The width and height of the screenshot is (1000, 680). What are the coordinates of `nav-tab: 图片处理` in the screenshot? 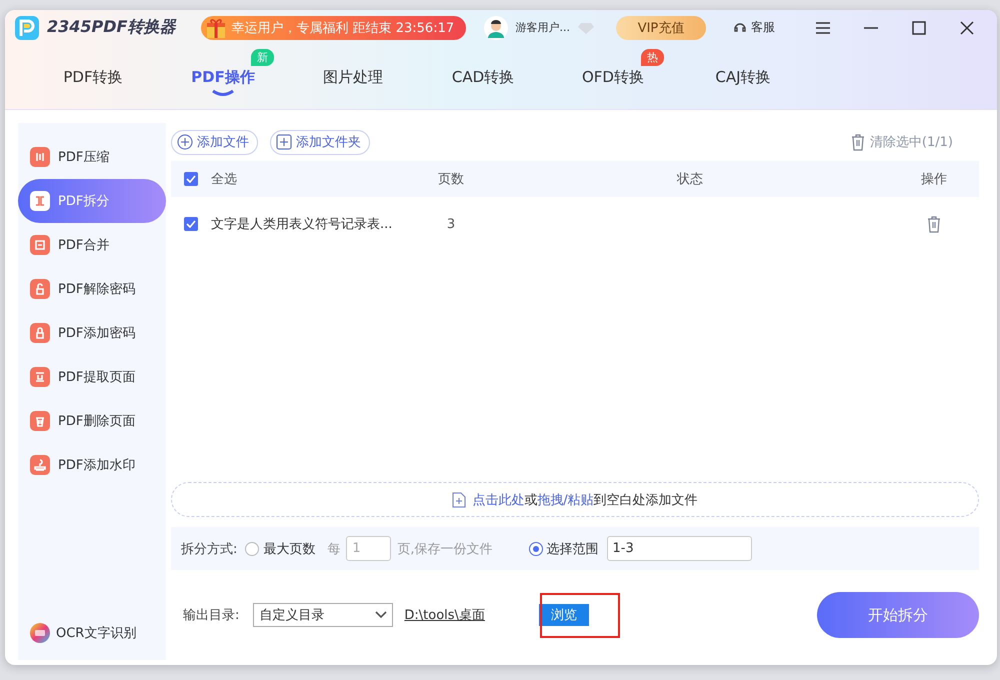 It's located at (353, 77).